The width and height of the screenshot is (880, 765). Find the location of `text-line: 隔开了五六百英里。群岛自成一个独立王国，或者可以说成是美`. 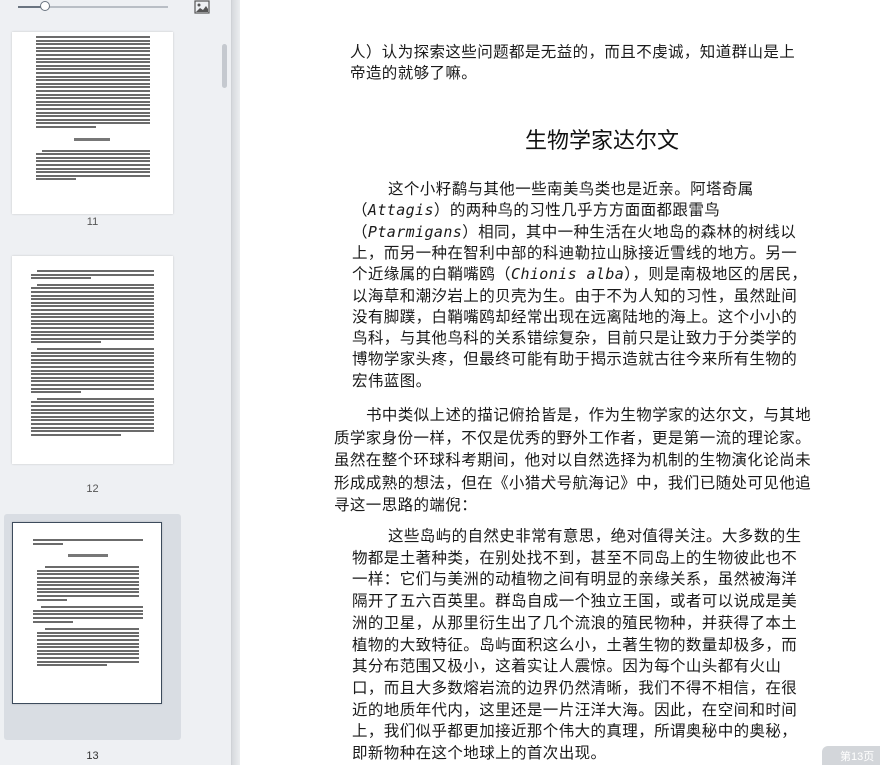

text-line: 隔开了五六百英里。群岛自成一个独立王国，或者可以说成是美 is located at coordinates (575, 601).